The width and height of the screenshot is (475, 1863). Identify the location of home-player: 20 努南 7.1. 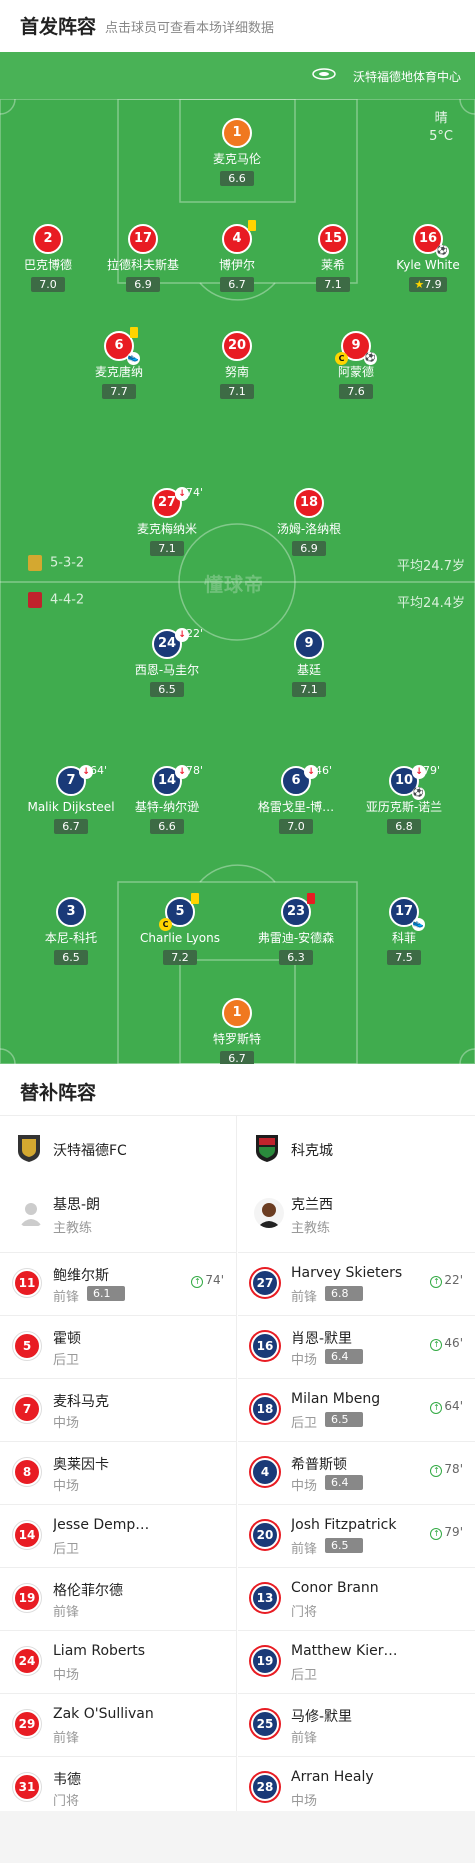
(237, 365).